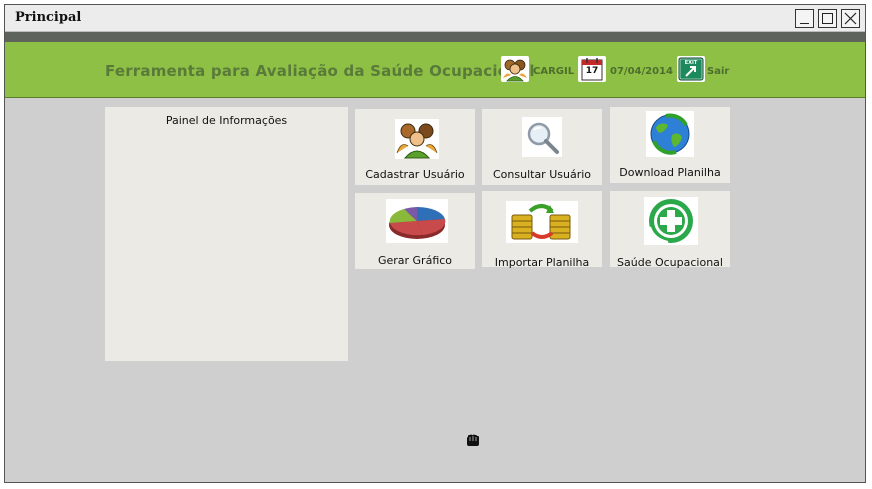  I want to click on tile-gerar-grafico: Gerar Gráfico, so click(415, 231).